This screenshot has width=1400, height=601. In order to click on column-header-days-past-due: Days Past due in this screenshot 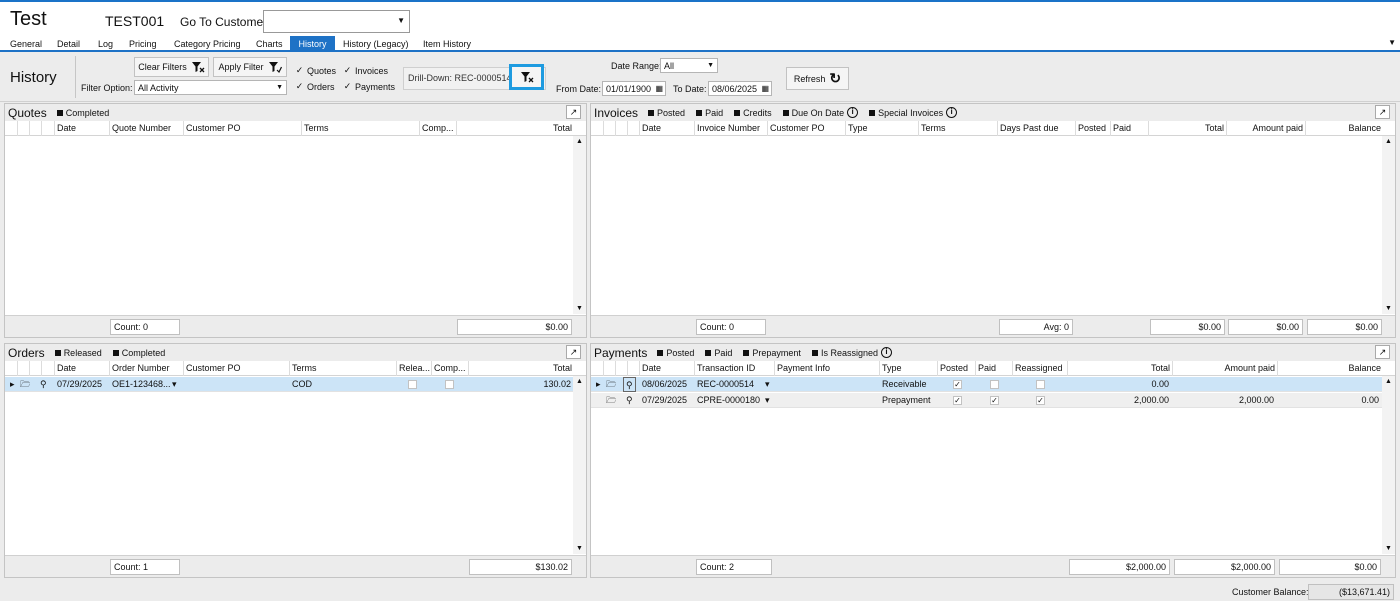, I will do `click(1036, 128)`.